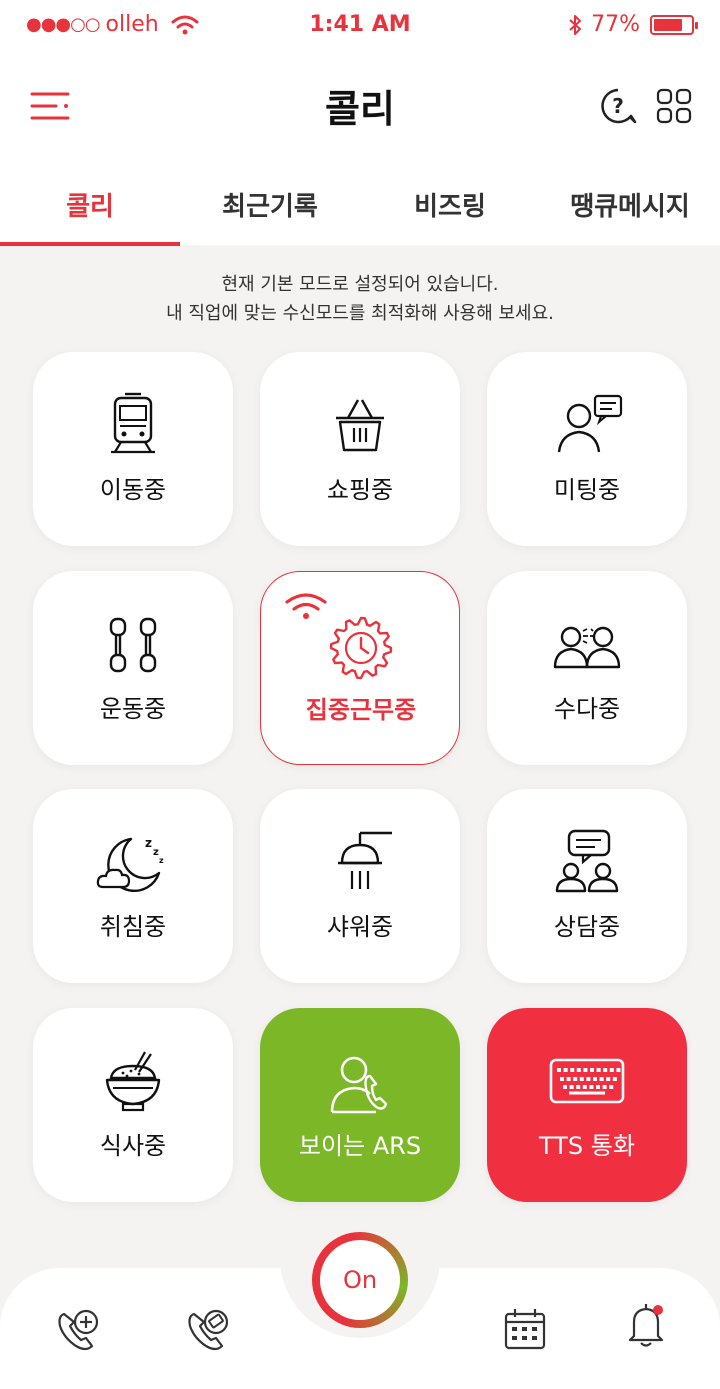 Image resolution: width=720 pixels, height=1389 pixels. Describe the element at coordinates (587, 927) in the screenshot. I see `mode-label: 상담중` at that location.